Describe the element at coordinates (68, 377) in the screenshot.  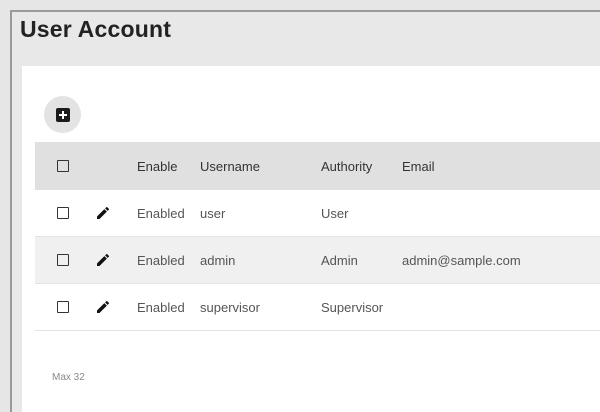
I see `max-users-note: Max 32` at that location.